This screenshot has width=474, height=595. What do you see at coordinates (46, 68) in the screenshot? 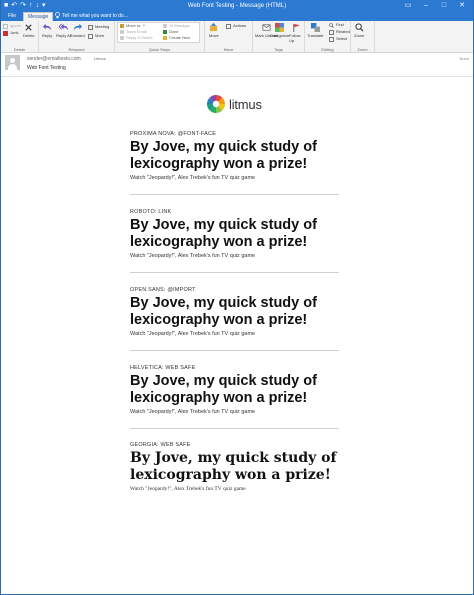
I see `message-subject: Web Font Testing` at bounding box center [46, 68].